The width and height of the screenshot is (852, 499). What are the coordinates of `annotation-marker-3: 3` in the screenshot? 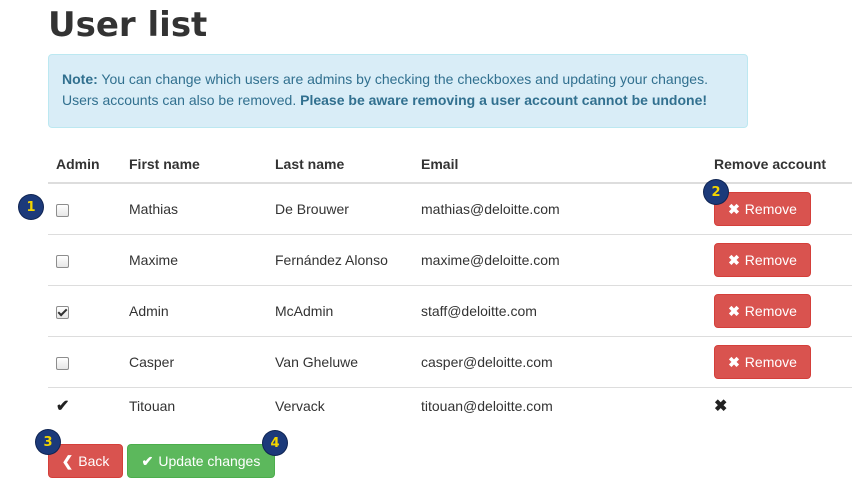 It's located at (48, 442).